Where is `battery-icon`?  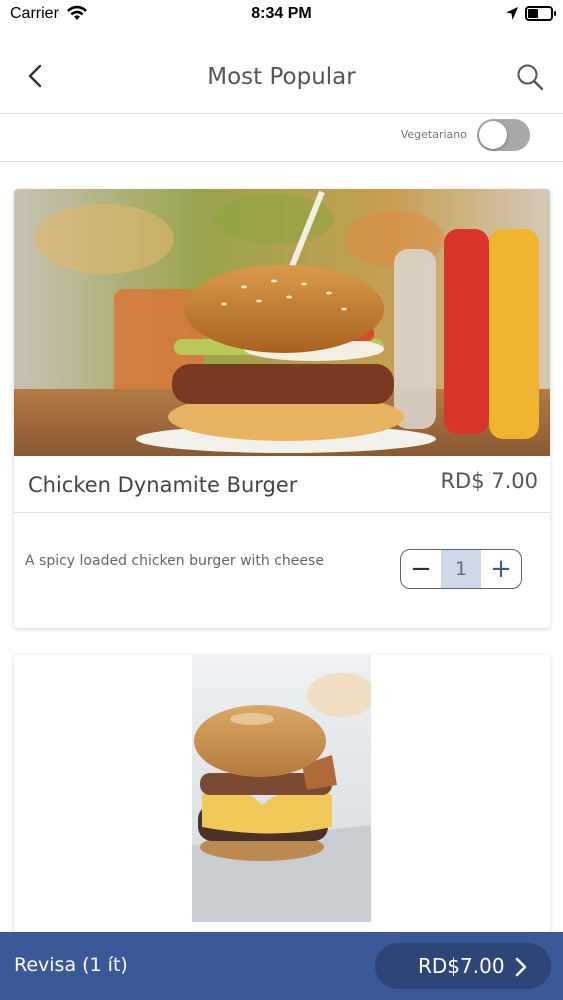
battery-icon is located at coordinates (540, 13).